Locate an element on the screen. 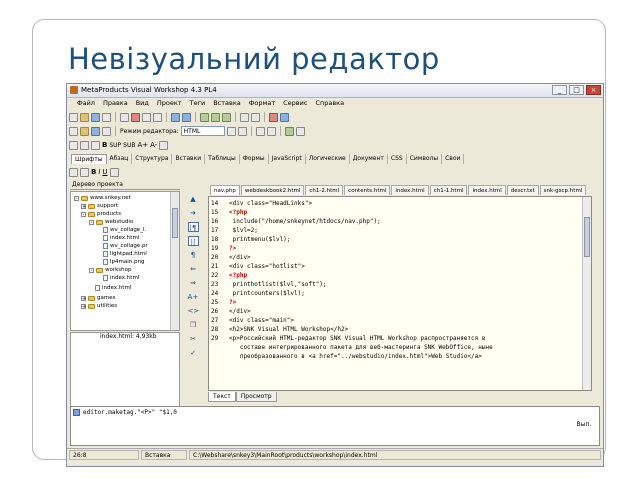 The image size is (638, 479). paste-icon is located at coordinates (157, 117).